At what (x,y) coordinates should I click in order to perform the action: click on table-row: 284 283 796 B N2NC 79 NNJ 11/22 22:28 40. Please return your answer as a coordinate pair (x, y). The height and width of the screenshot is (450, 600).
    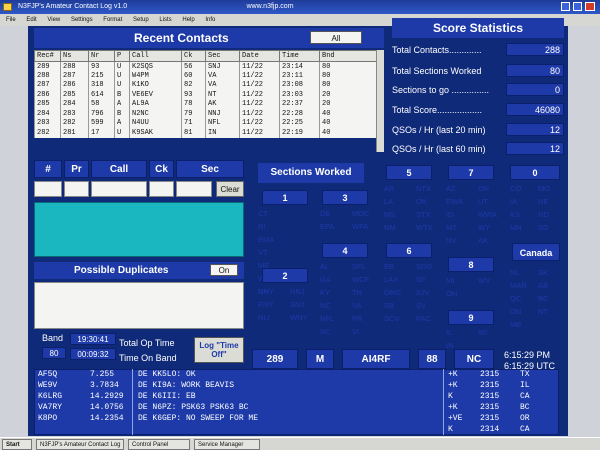
    Looking at the image, I should click on (209, 114).